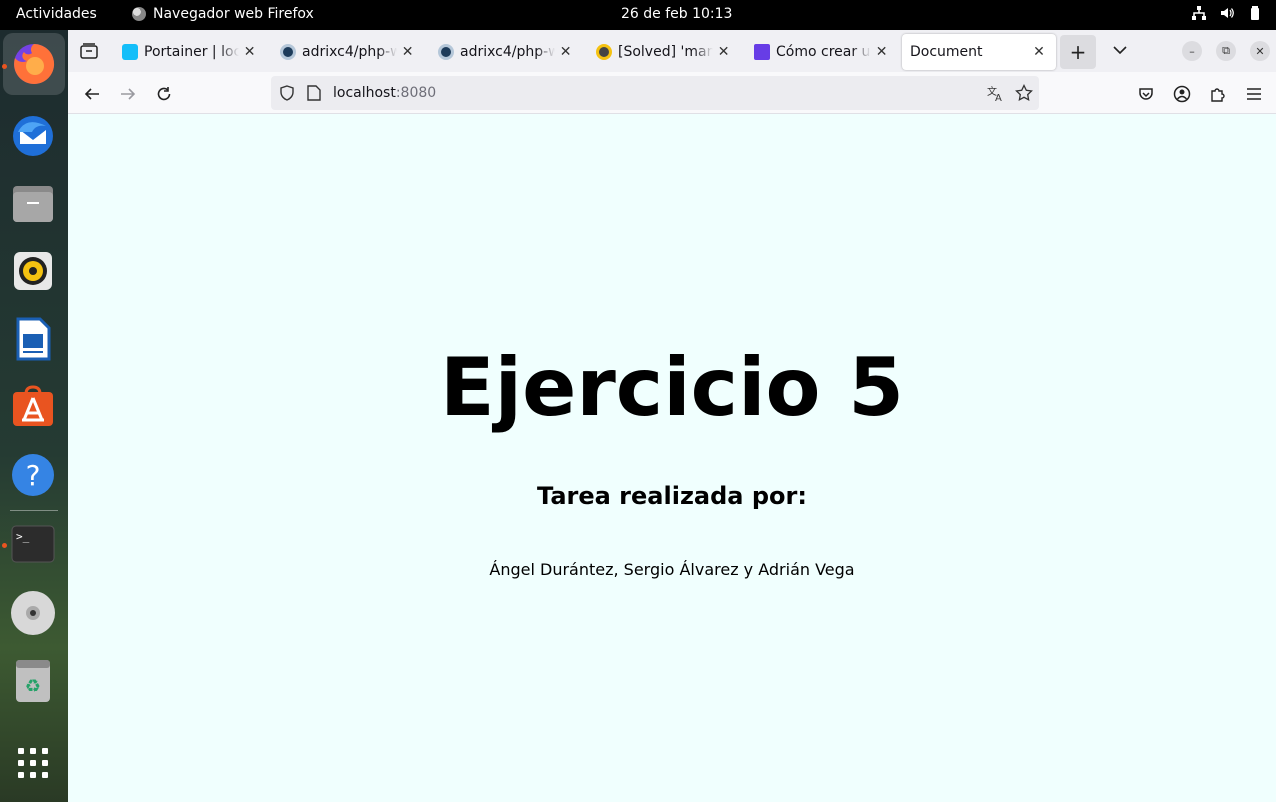  I want to click on pocket-icon, so click(1146, 94).